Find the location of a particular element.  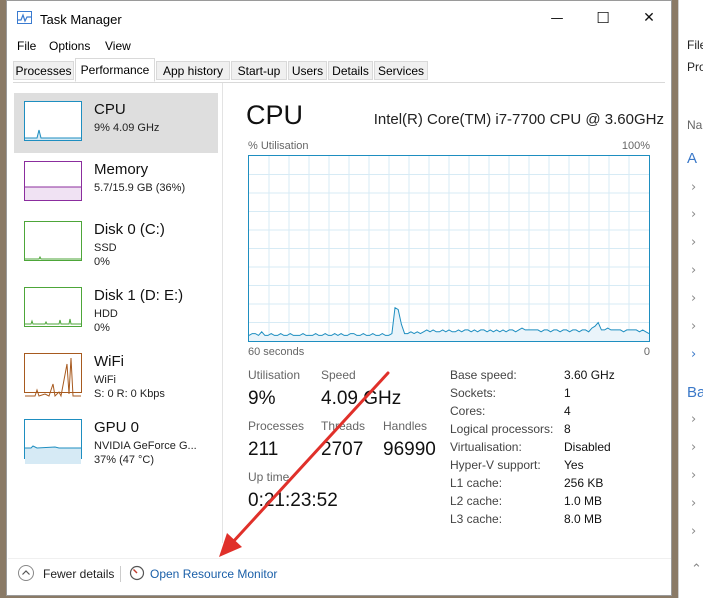

spec-value: 8.0 MB is located at coordinates (583, 519).